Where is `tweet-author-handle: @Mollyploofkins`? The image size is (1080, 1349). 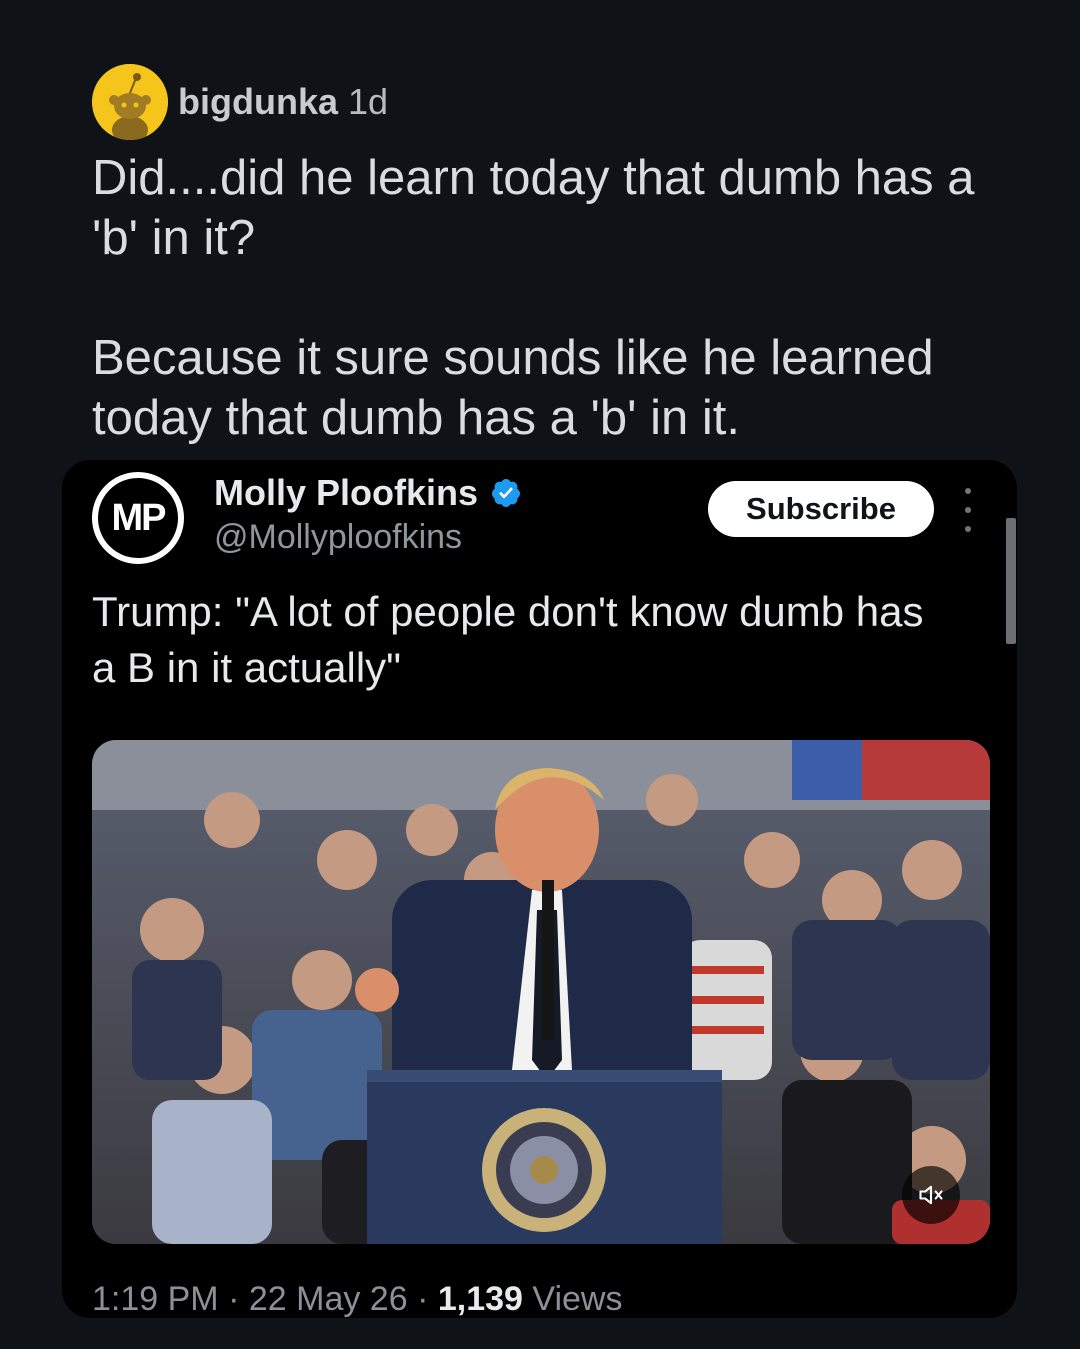 tweet-author-handle: @Mollyploofkins is located at coordinates (338, 537).